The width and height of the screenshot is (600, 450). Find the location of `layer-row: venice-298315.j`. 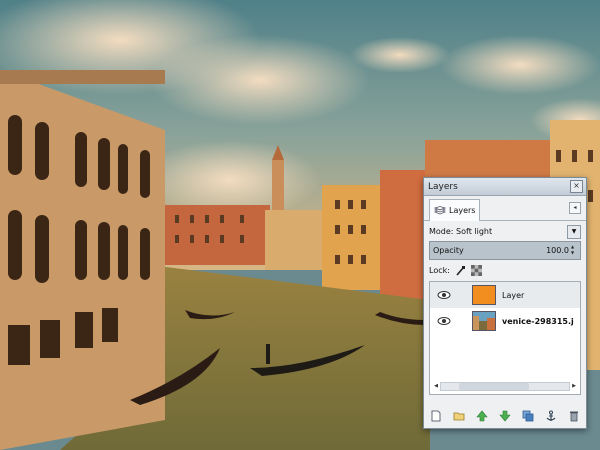

layer-row: venice-298315.j is located at coordinates (505, 321).